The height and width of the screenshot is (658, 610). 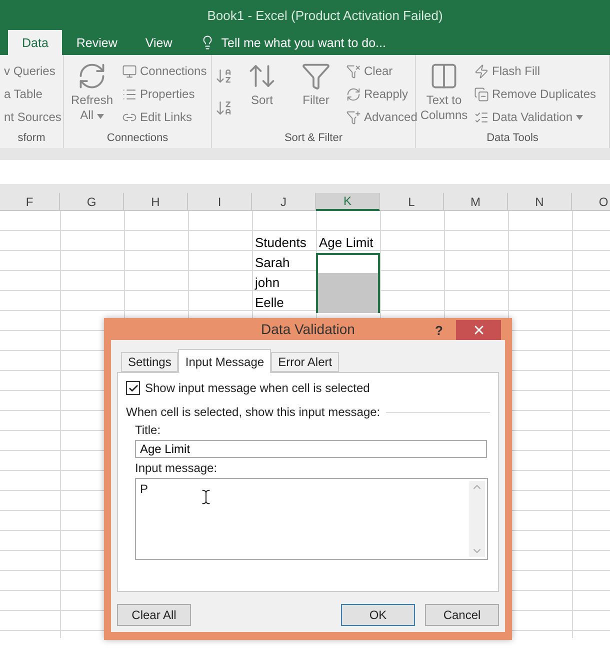 What do you see at coordinates (32, 94) in the screenshot?
I see `ribbon-button: a Table` at bounding box center [32, 94].